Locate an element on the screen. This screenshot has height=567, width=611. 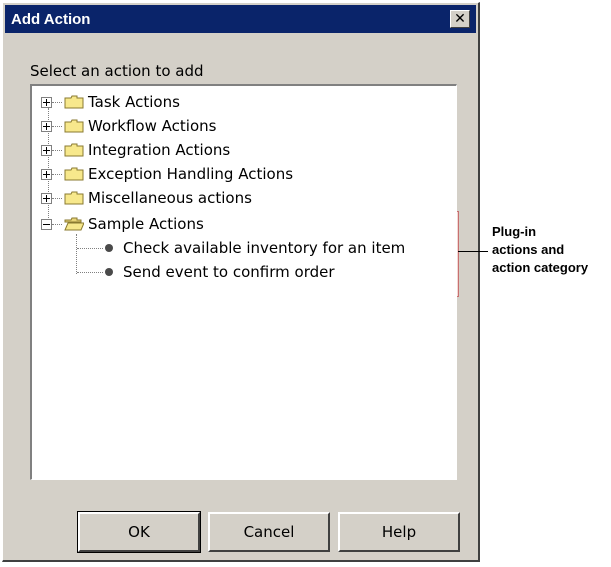
title-bar: Add Action ✕ is located at coordinates (240, 19).